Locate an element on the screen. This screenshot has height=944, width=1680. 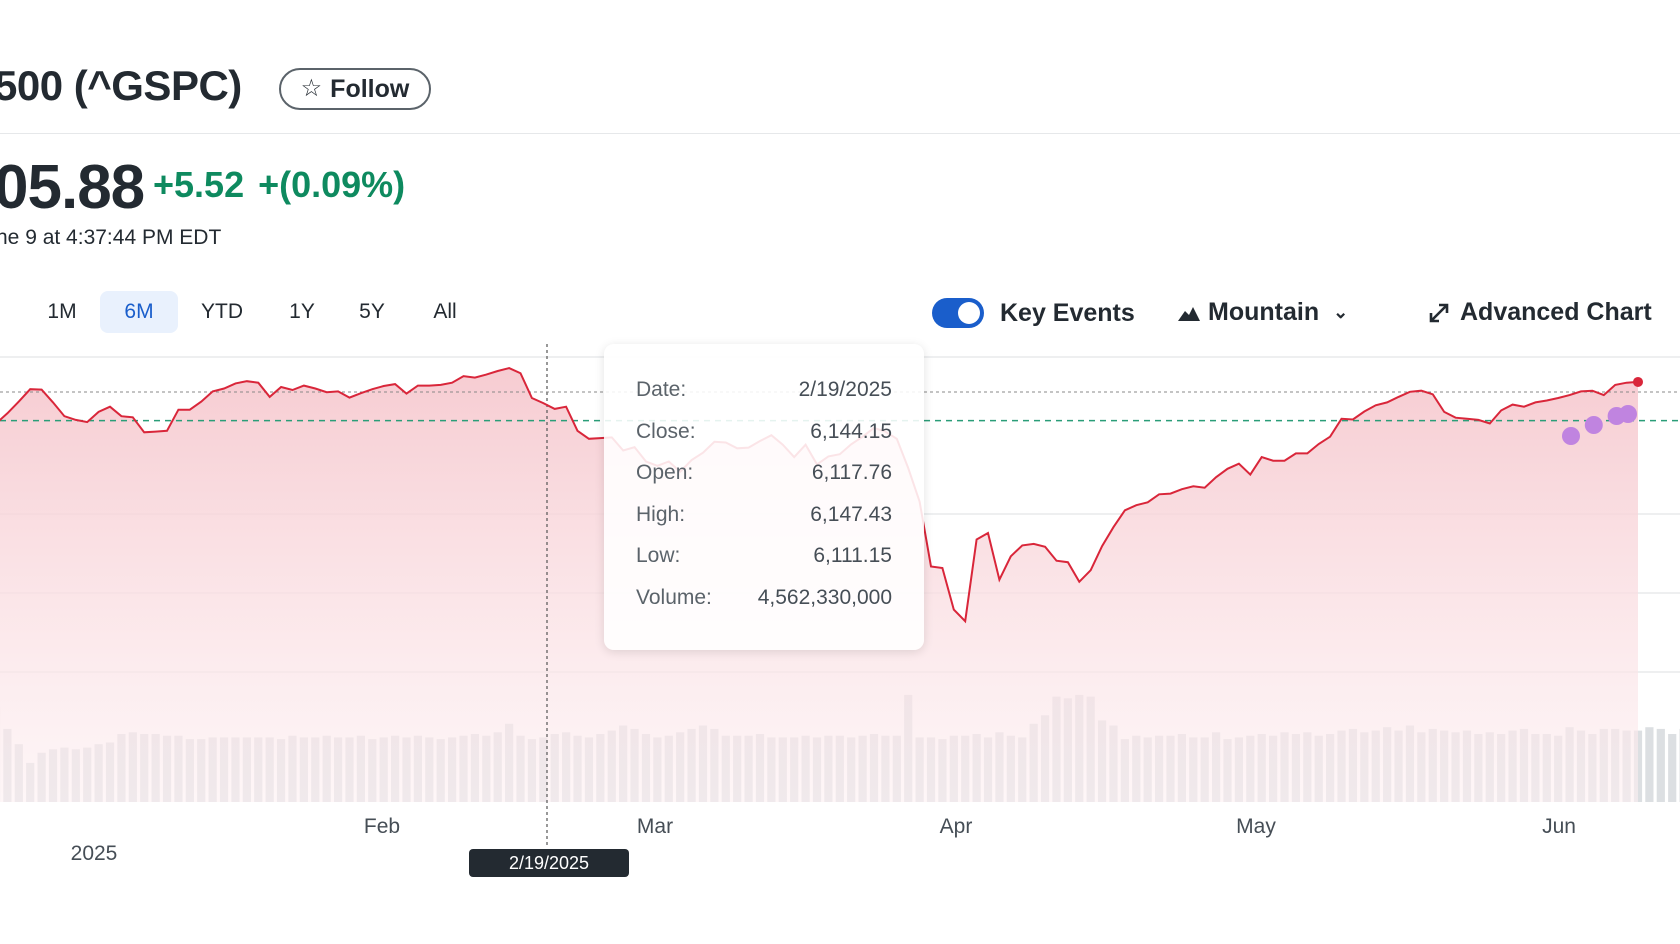
last-price-dot is located at coordinates (1638, 381).